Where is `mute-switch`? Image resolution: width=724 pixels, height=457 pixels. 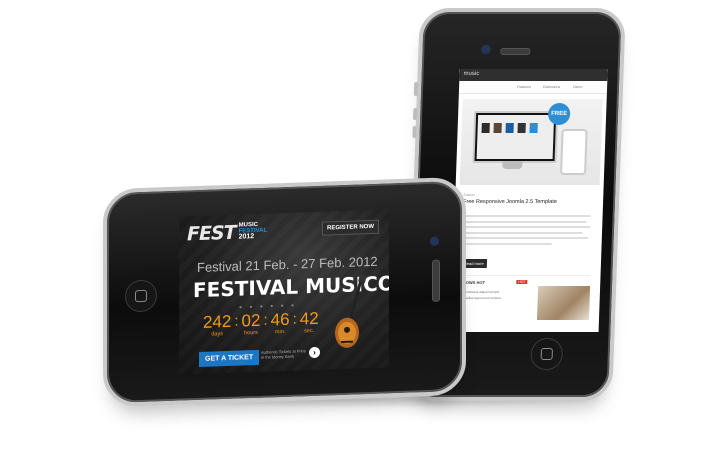
mute-switch is located at coordinates (416, 89).